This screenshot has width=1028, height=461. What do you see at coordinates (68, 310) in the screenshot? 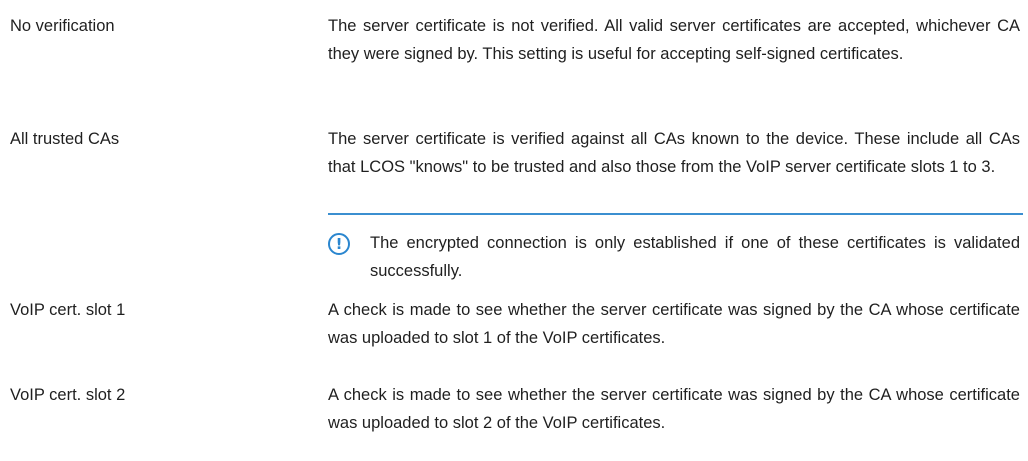
I see `term-label: VoIP cert. slot 1` at bounding box center [68, 310].